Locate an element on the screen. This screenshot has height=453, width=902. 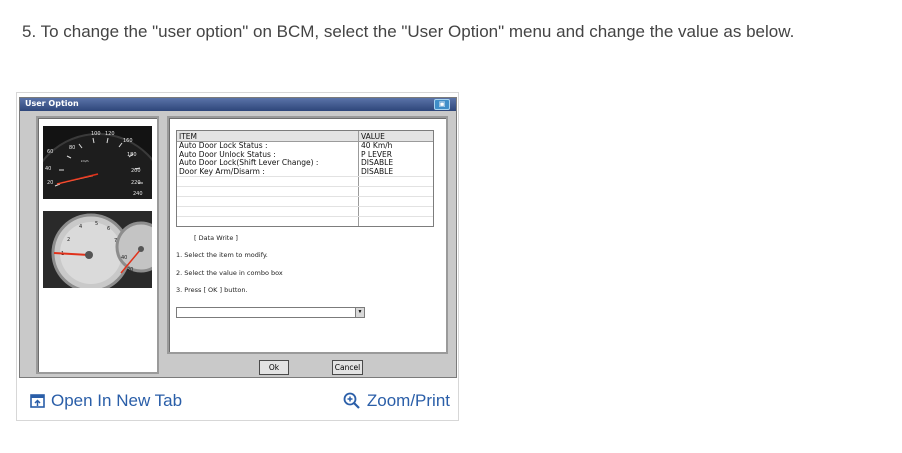
open-new-tab-link: Open In New Tab is located at coordinates (106, 401).